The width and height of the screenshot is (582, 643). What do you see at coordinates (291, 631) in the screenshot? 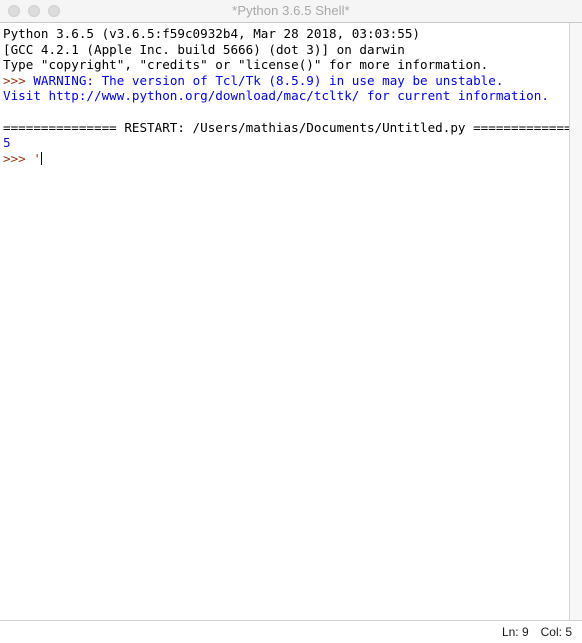
I see `status-bar: Ln: 9 Col: 5` at bounding box center [291, 631].